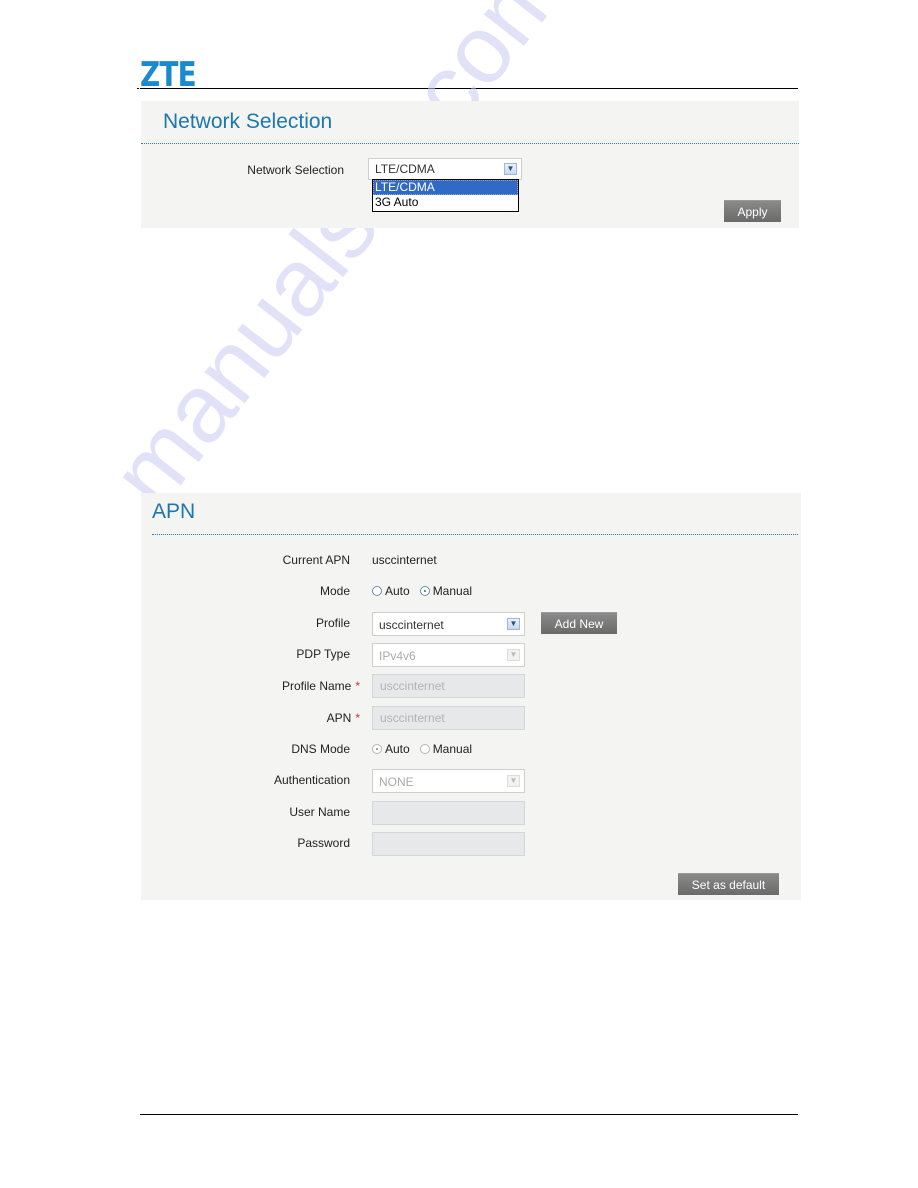 The width and height of the screenshot is (918, 1188). What do you see at coordinates (404, 560) in the screenshot?
I see `current-apn-value: usccinternet` at bounding box center [404, 560].